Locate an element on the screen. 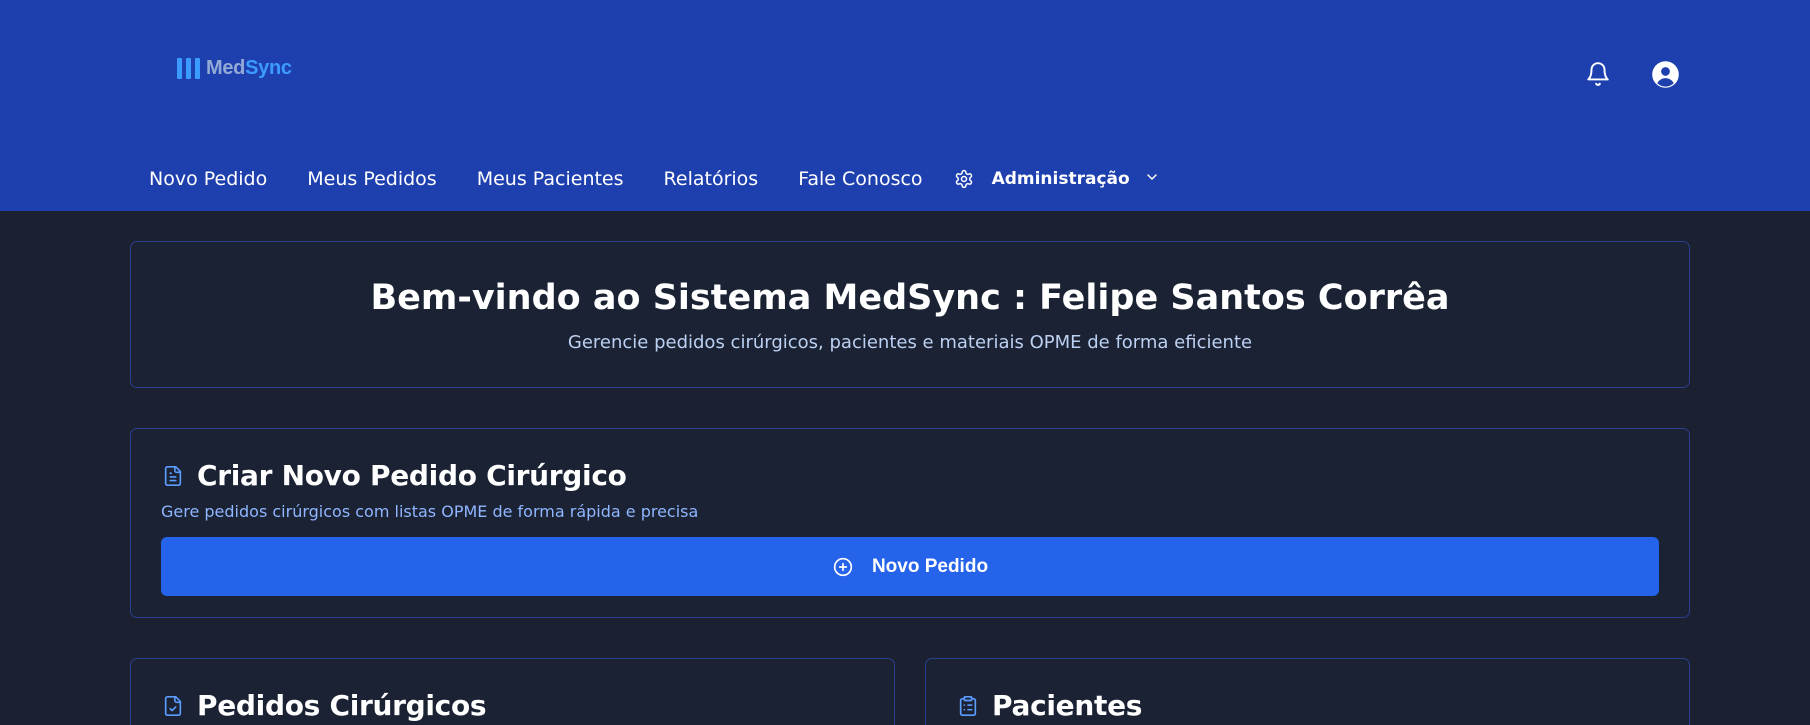 Image resolution: width=1810 pixels, height=725 pixels. medsync-logo: MedSync is located at coordinates (234, 68).